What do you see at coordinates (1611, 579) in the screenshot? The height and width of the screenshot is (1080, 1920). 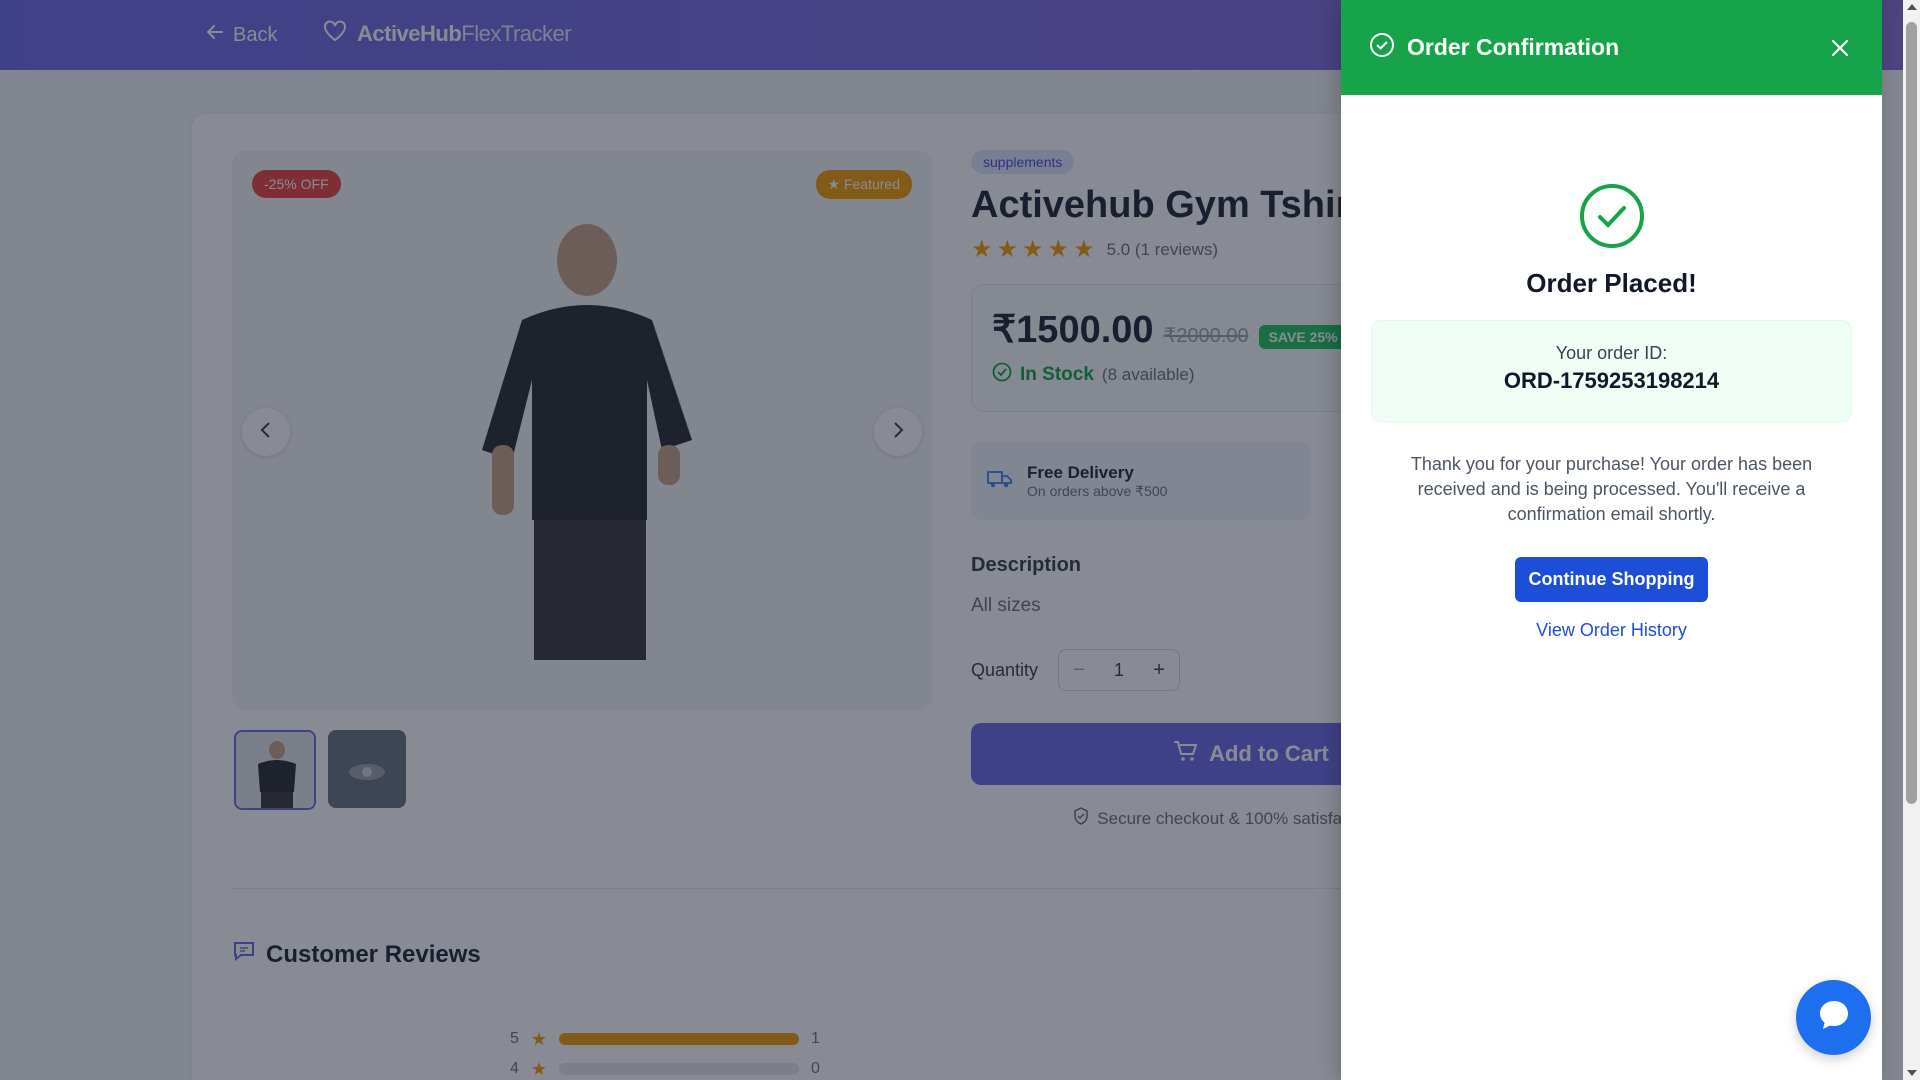 I see `continue-shopping-button: Continue Shopping` at bounding box center [1611, 579].